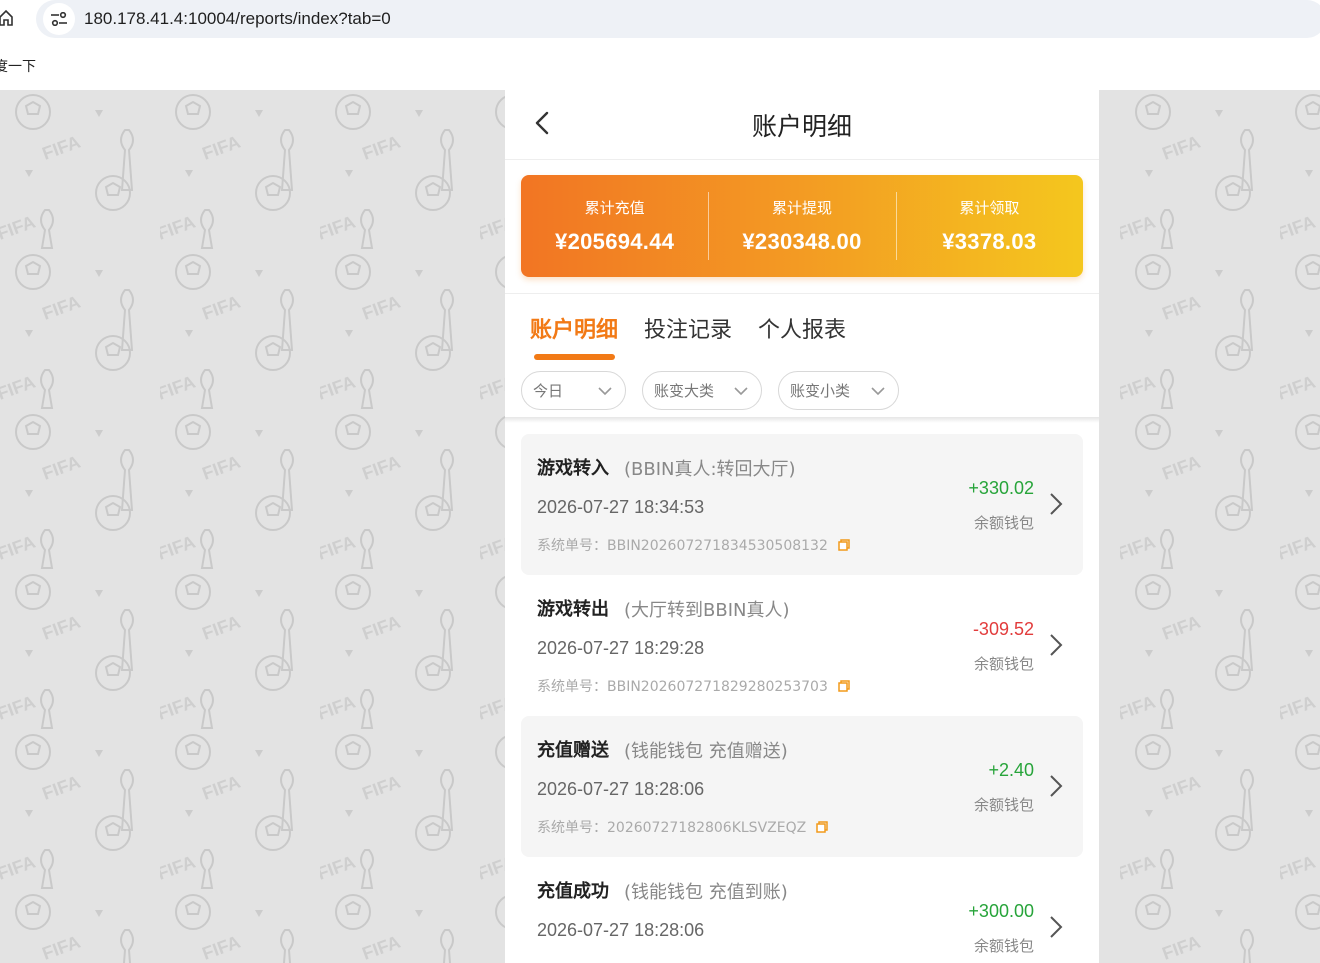  I want to click on filter-value: 今日, so click(548, 391).